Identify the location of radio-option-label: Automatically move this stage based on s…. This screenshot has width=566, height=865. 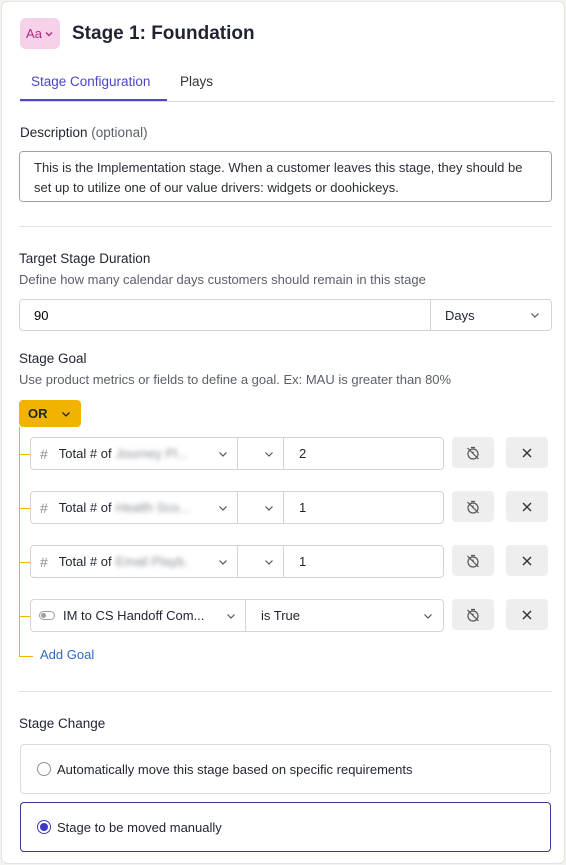
(235, 769).